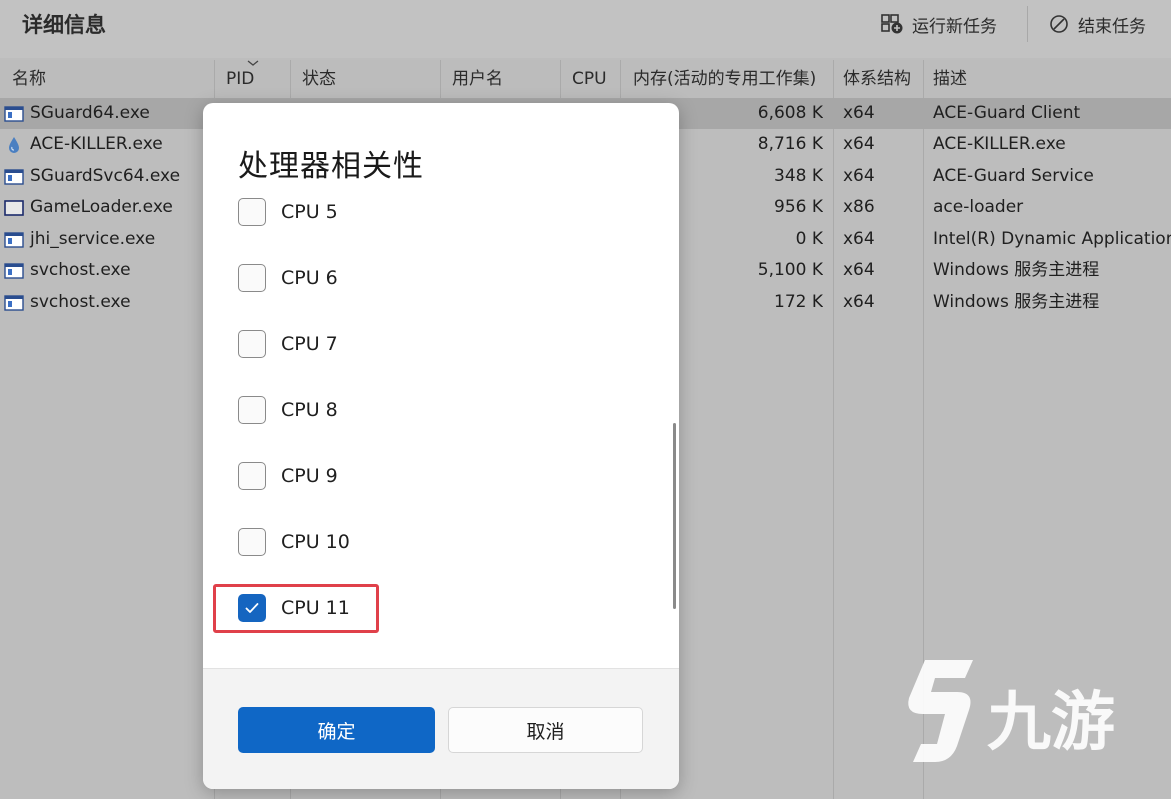 This screenshot has width=1171, height=799. What do you see at coordinates (1027, 24) in the screenshot?
I see `toolbar-divider` at bounding box center [1027, 24].